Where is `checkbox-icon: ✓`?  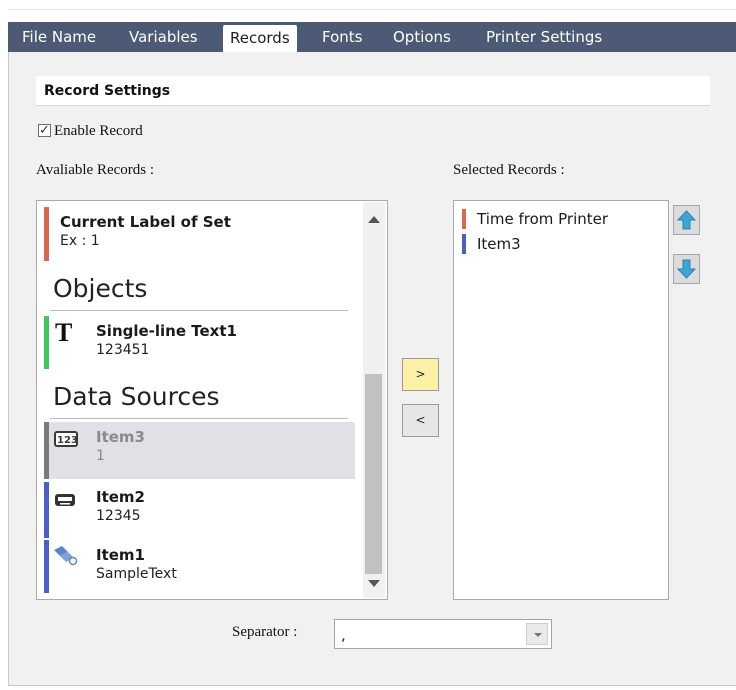 checkbox-icon: ✓ is located at coordinates (44, 130).